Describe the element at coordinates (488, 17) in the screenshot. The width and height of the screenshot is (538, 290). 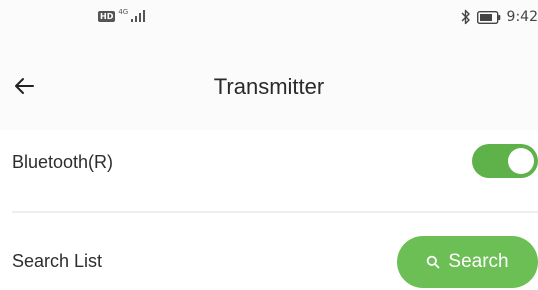
I see `battery-icon` at that location.